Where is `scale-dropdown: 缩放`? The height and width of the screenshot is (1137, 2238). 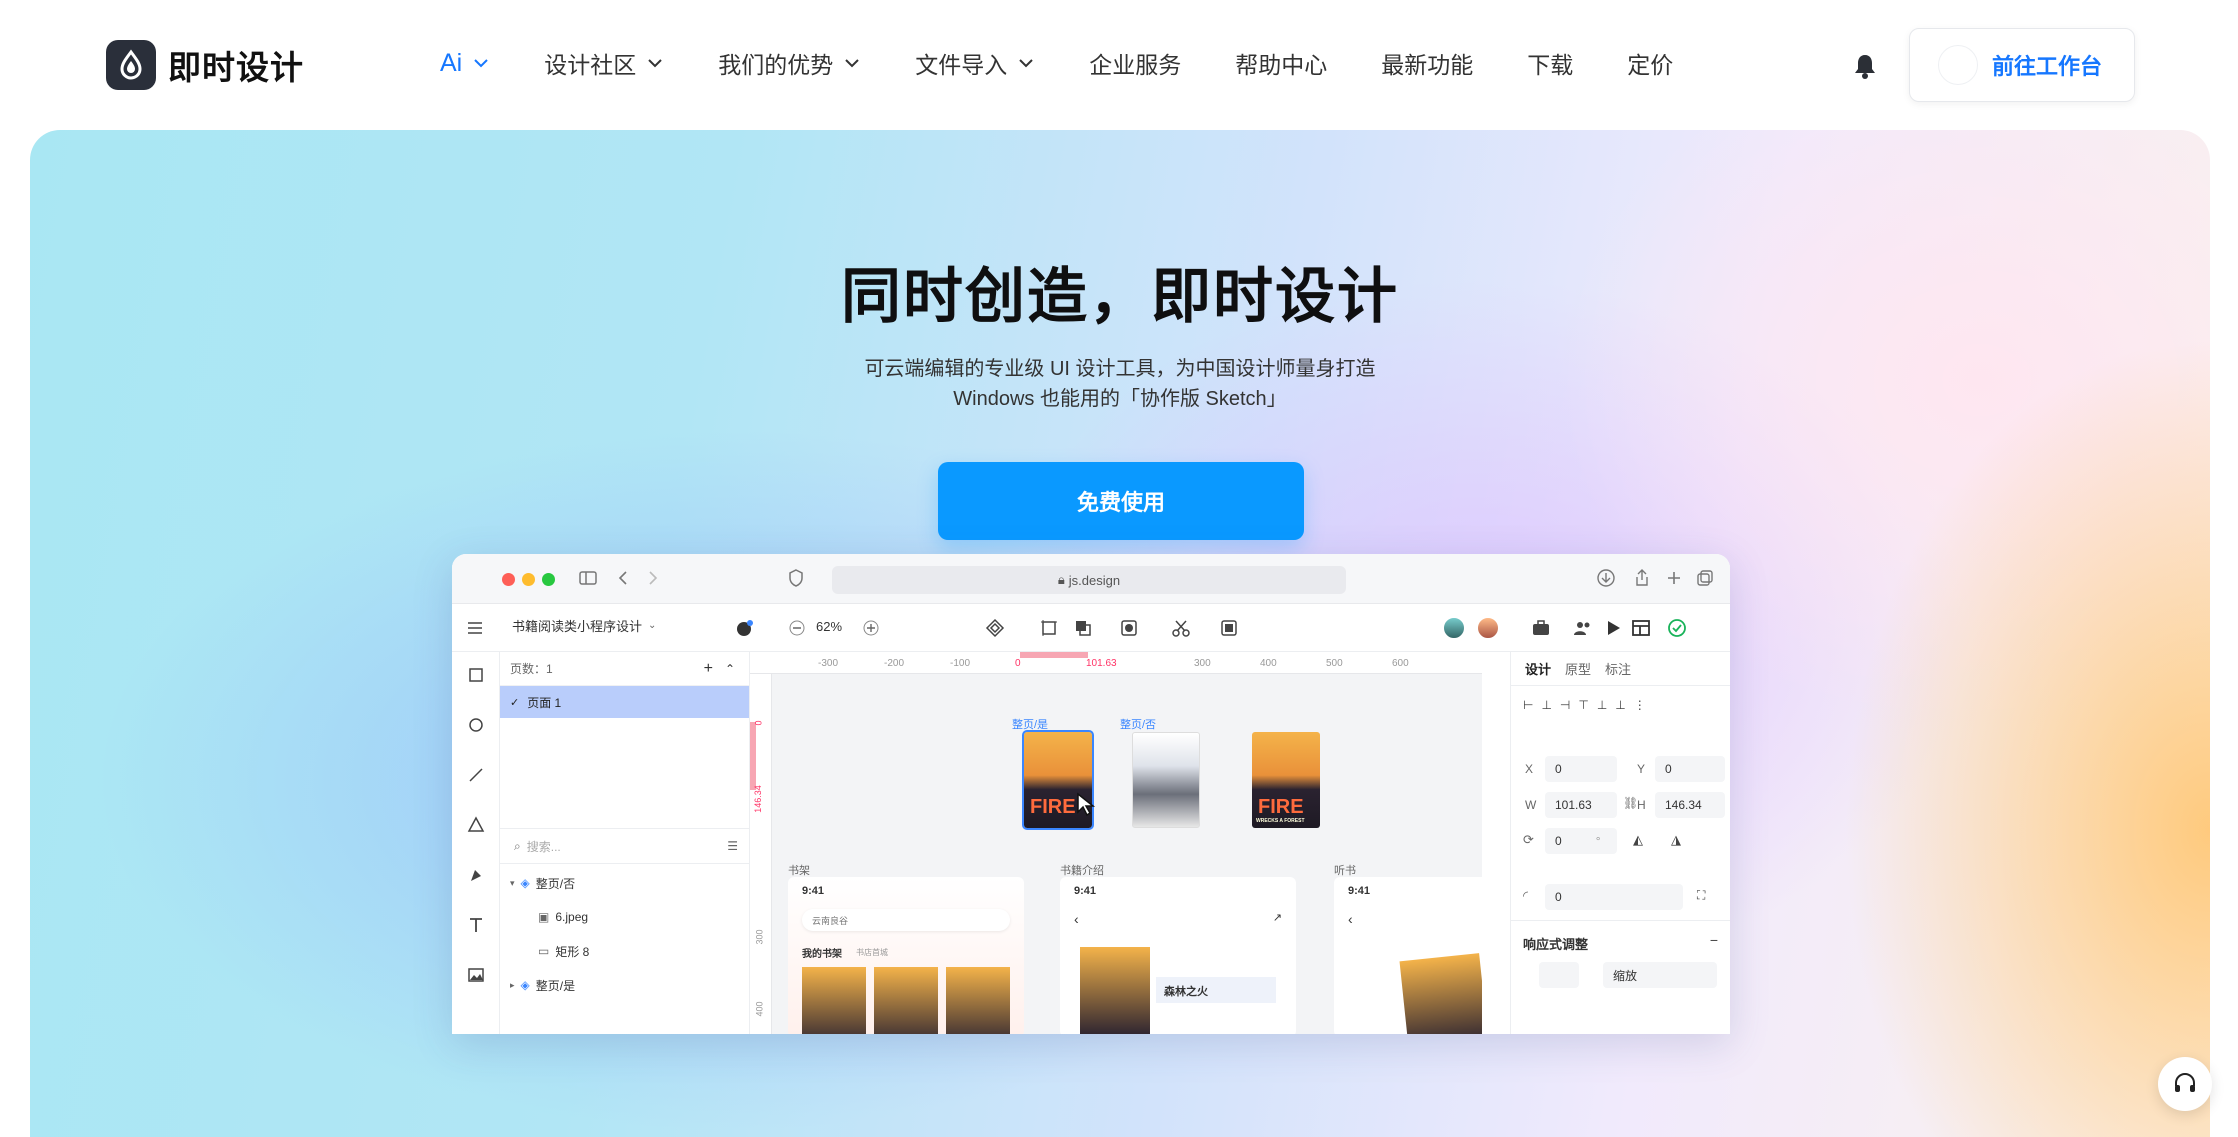
scale-dropdown: 缩放 is located at coordinates (1660, 975).